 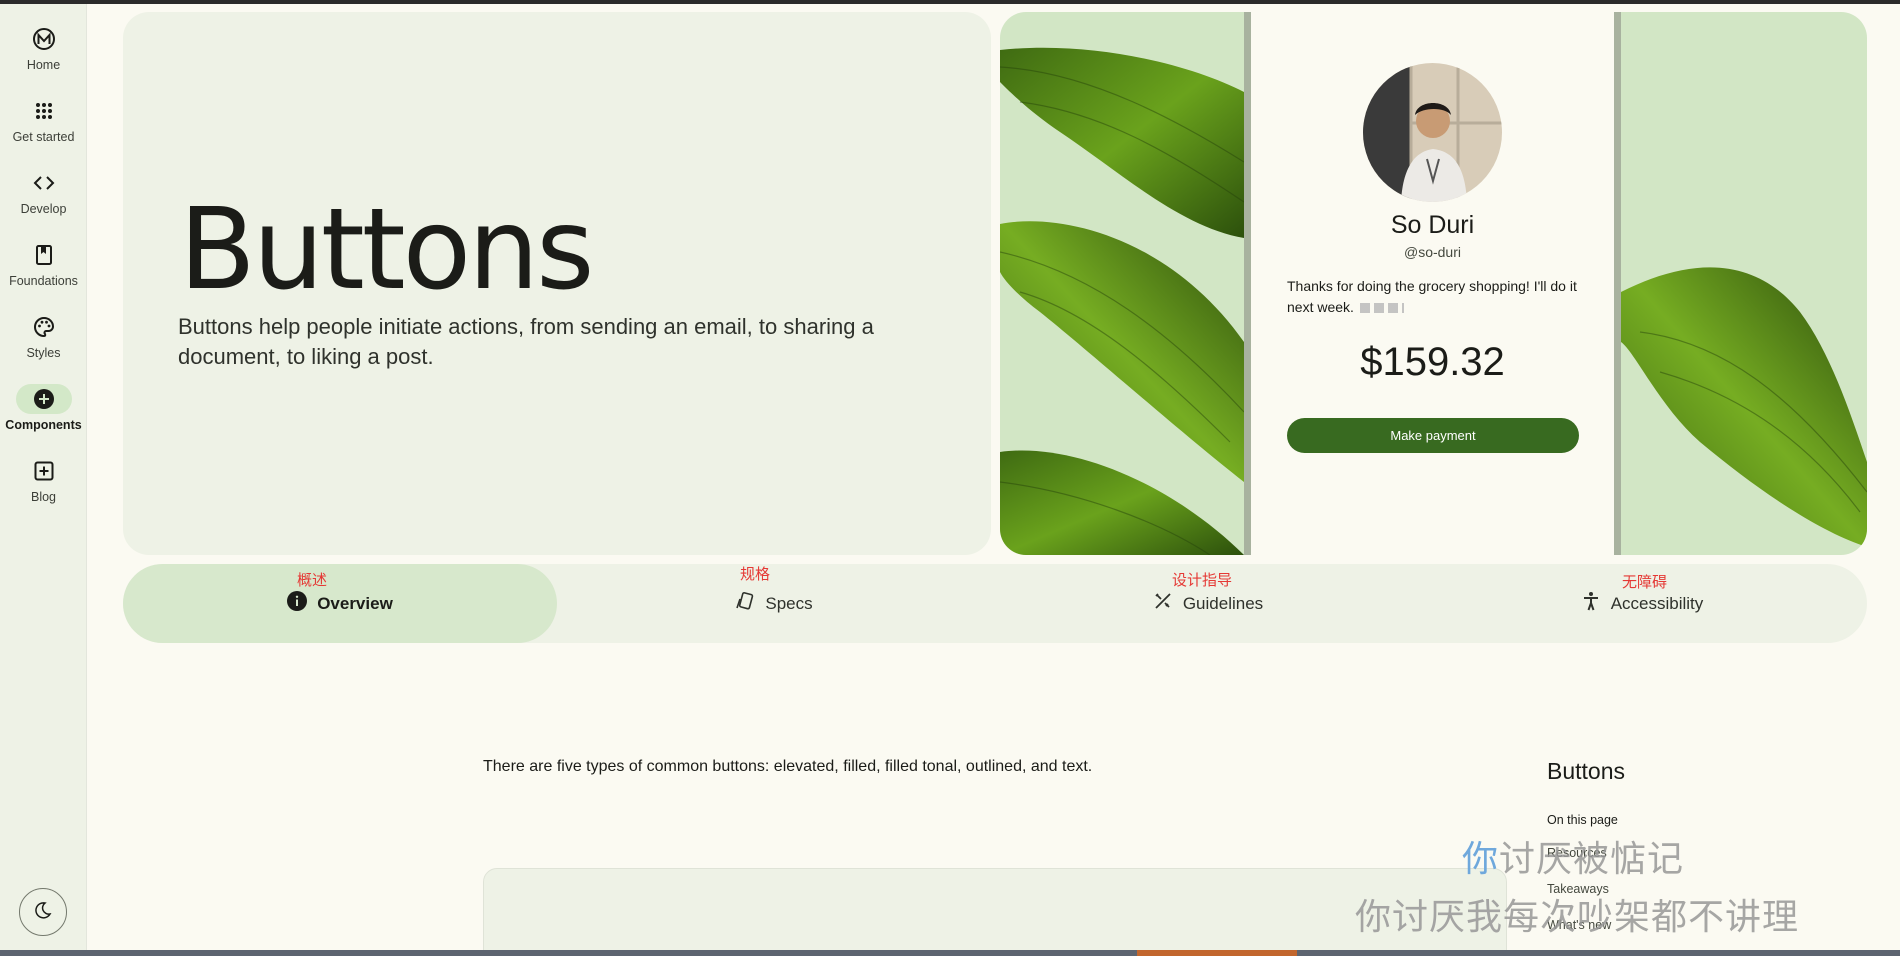 I want to click on watermark-line-1: 你讨厌被惦记, so click(x=1573, y=856).